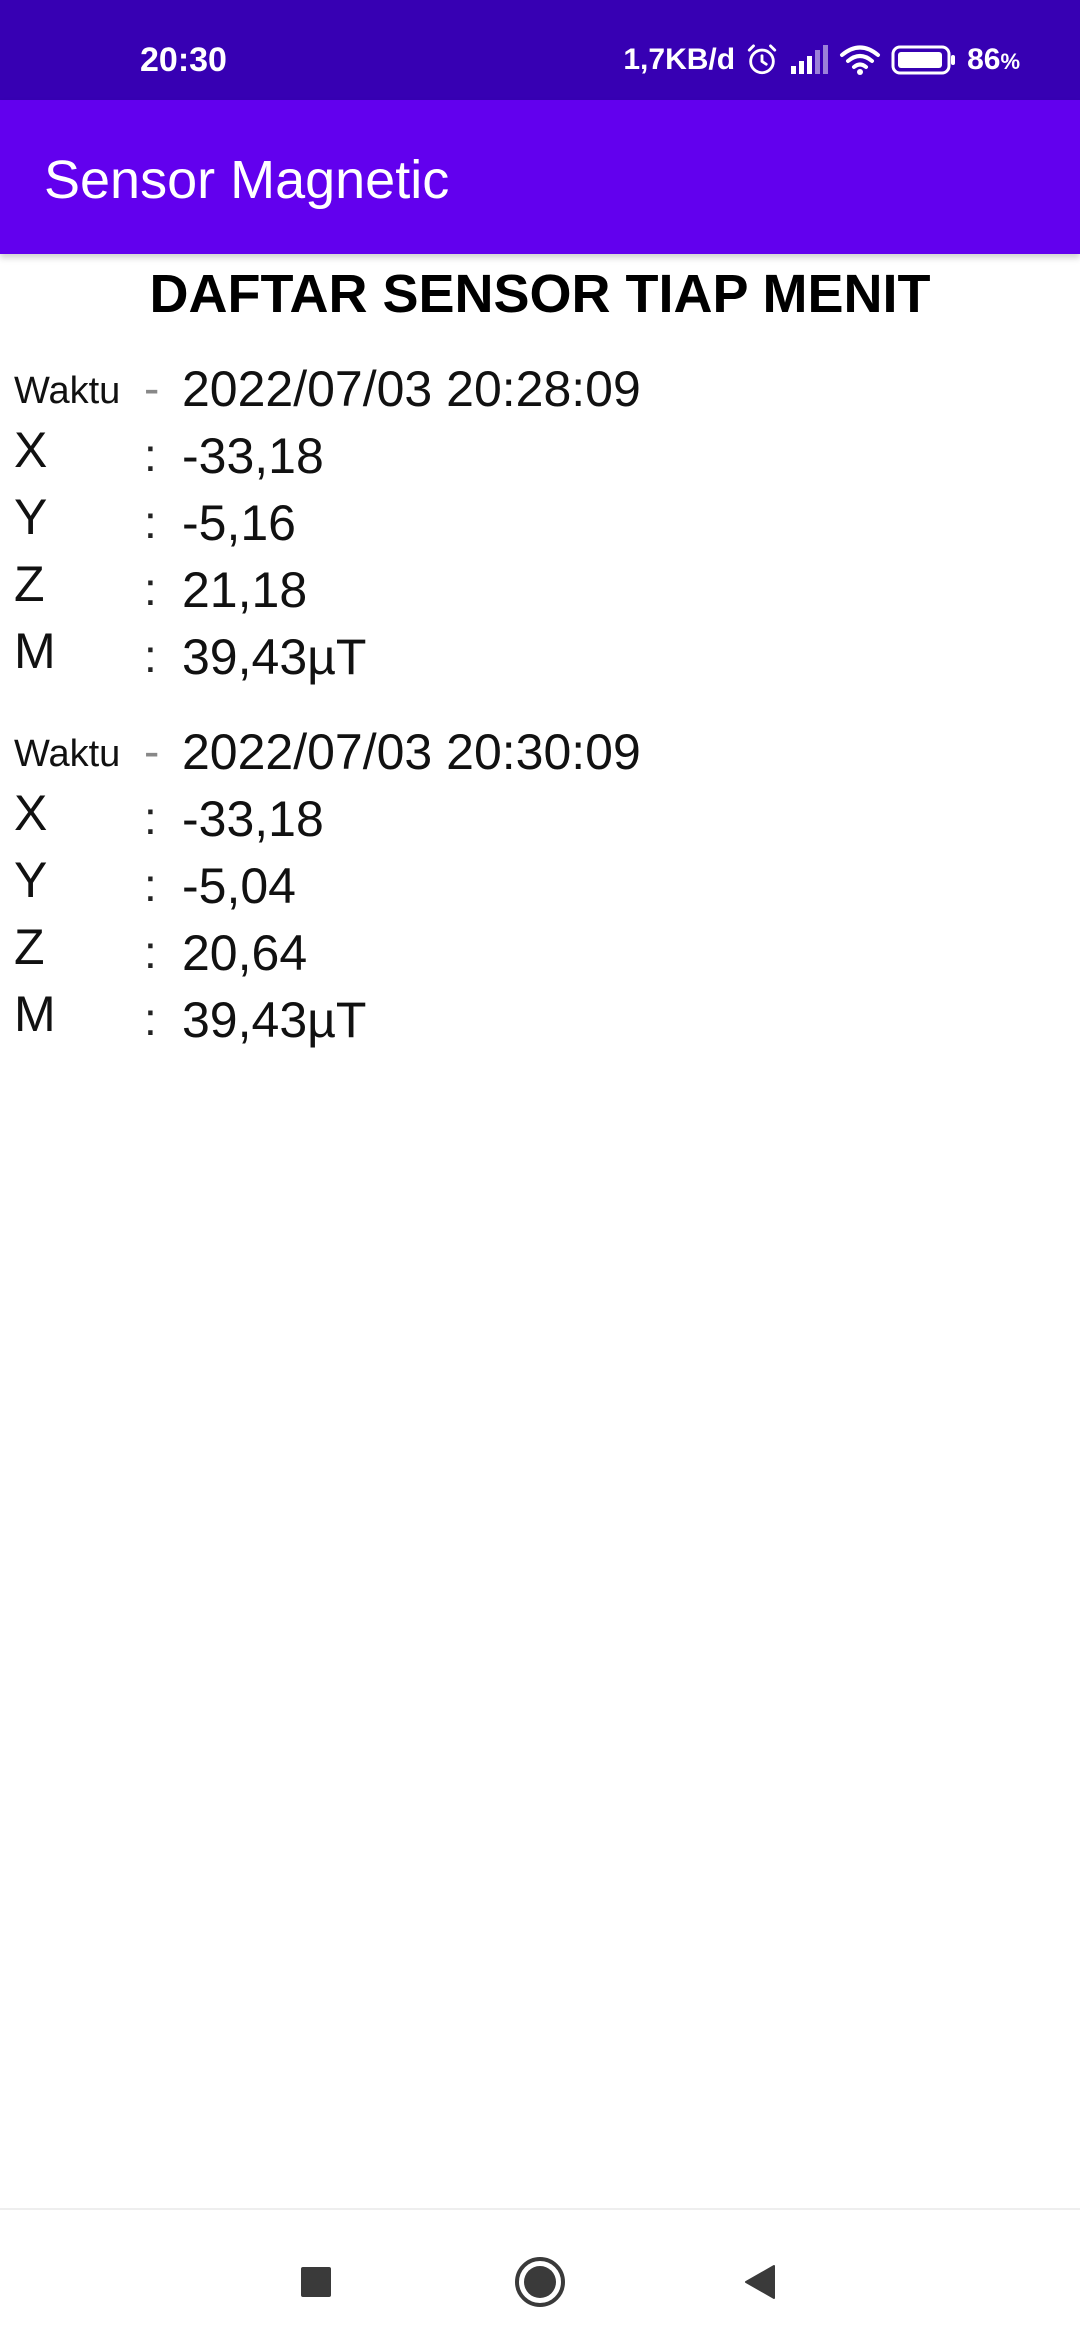 The image size is (1080, 2340). Describe the element at coordinates (183, 60) in the screenshot. I see `status-time: 20:30` at that location.